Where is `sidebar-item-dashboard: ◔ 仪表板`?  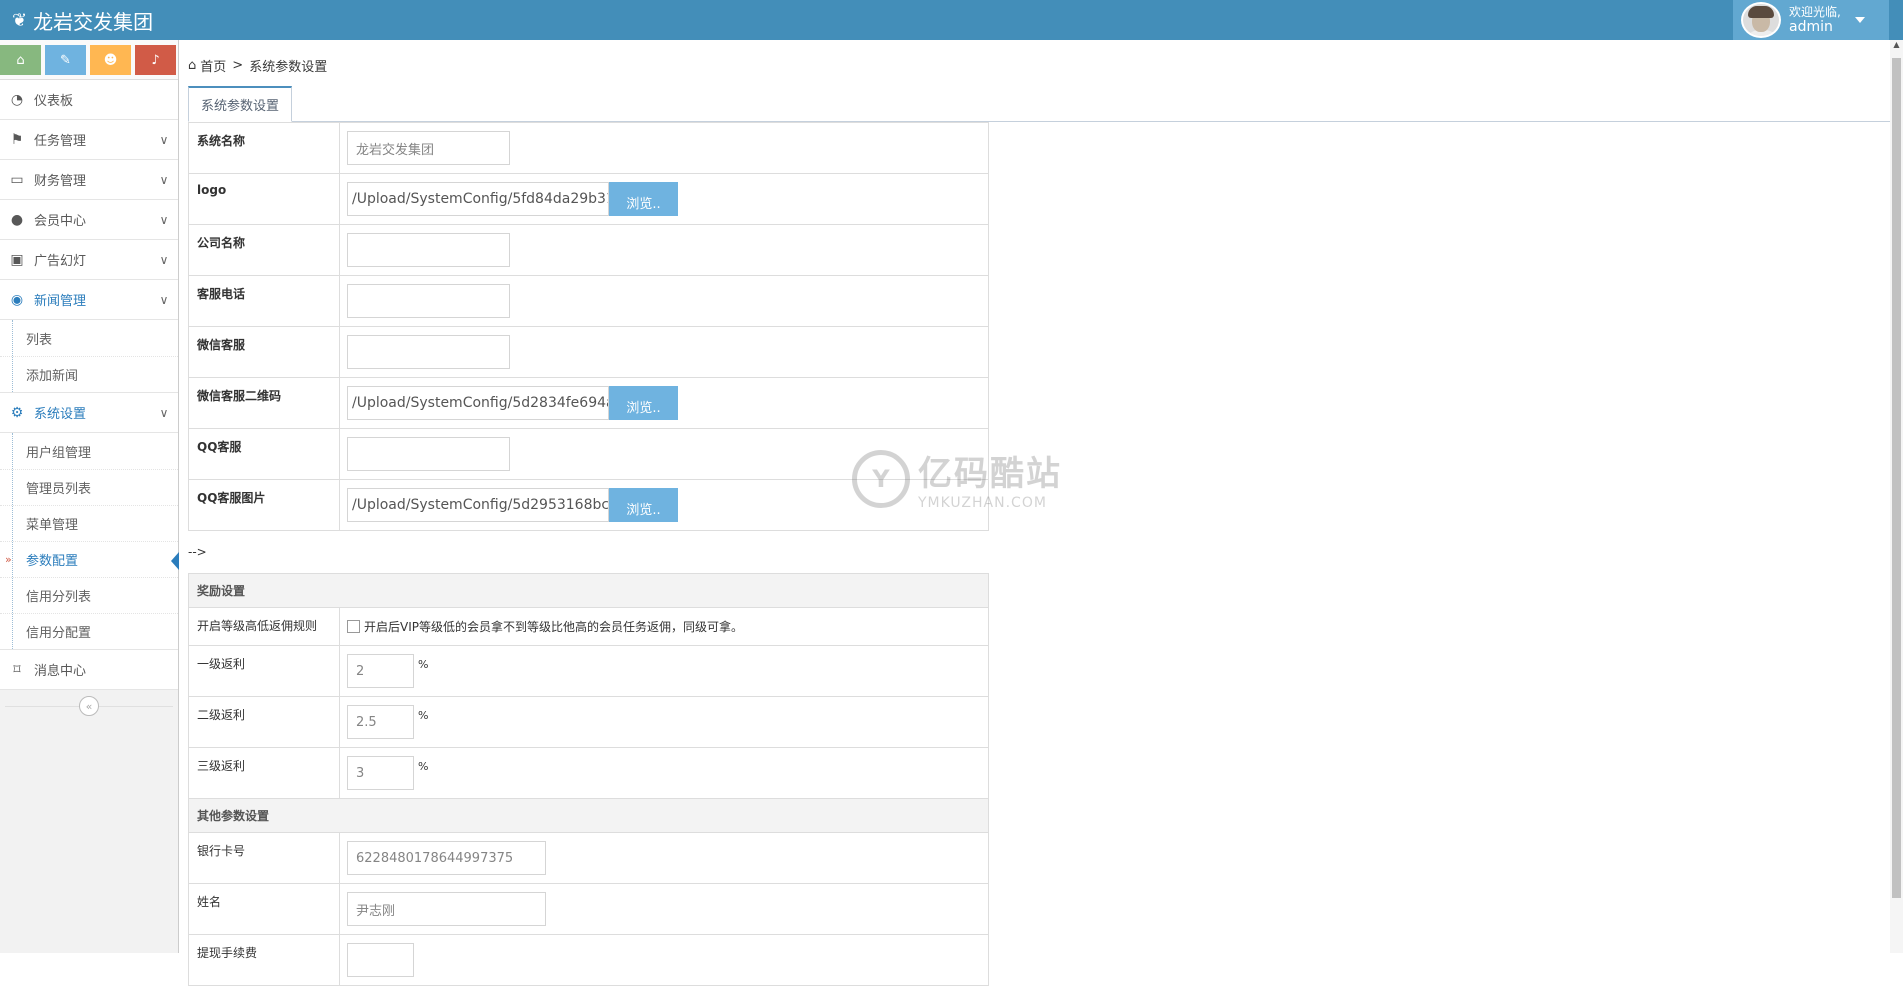
sidebar-item-dashboard: ◔ 仪表板 is located at coordinates (89, 100).